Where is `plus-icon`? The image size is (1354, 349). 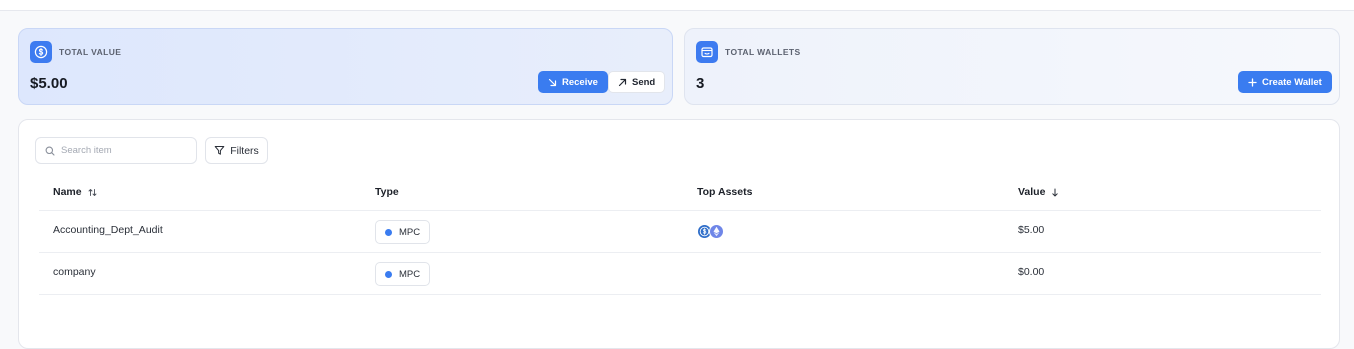
plus-icon is located at coordinates (1252, 82).